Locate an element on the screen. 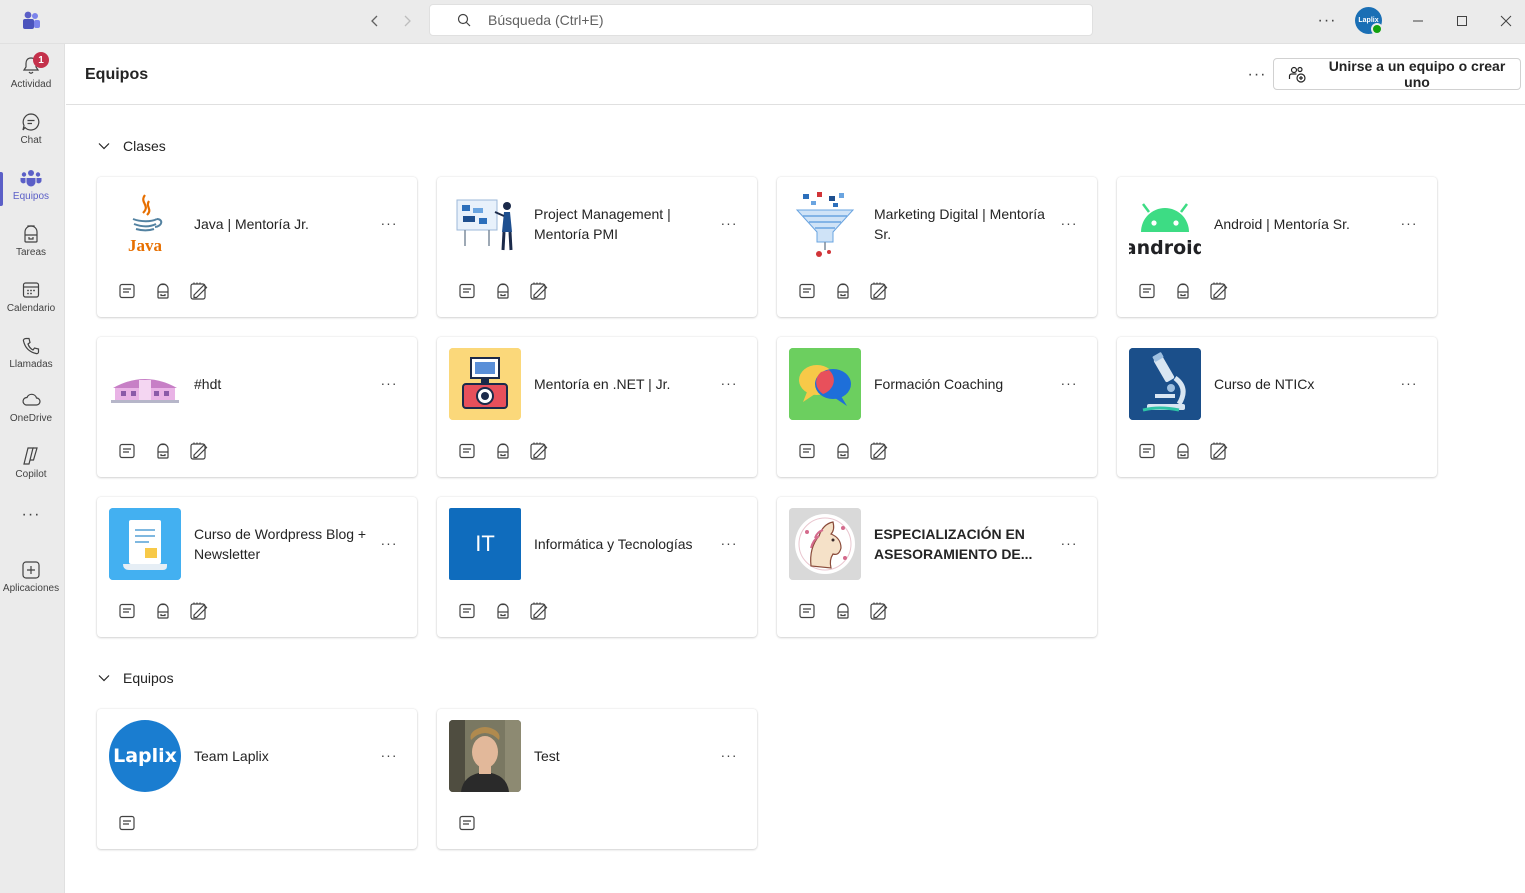 This screenshot has width=1525, height=893. team-card: Test ··· is located at coordinates (597, 779).